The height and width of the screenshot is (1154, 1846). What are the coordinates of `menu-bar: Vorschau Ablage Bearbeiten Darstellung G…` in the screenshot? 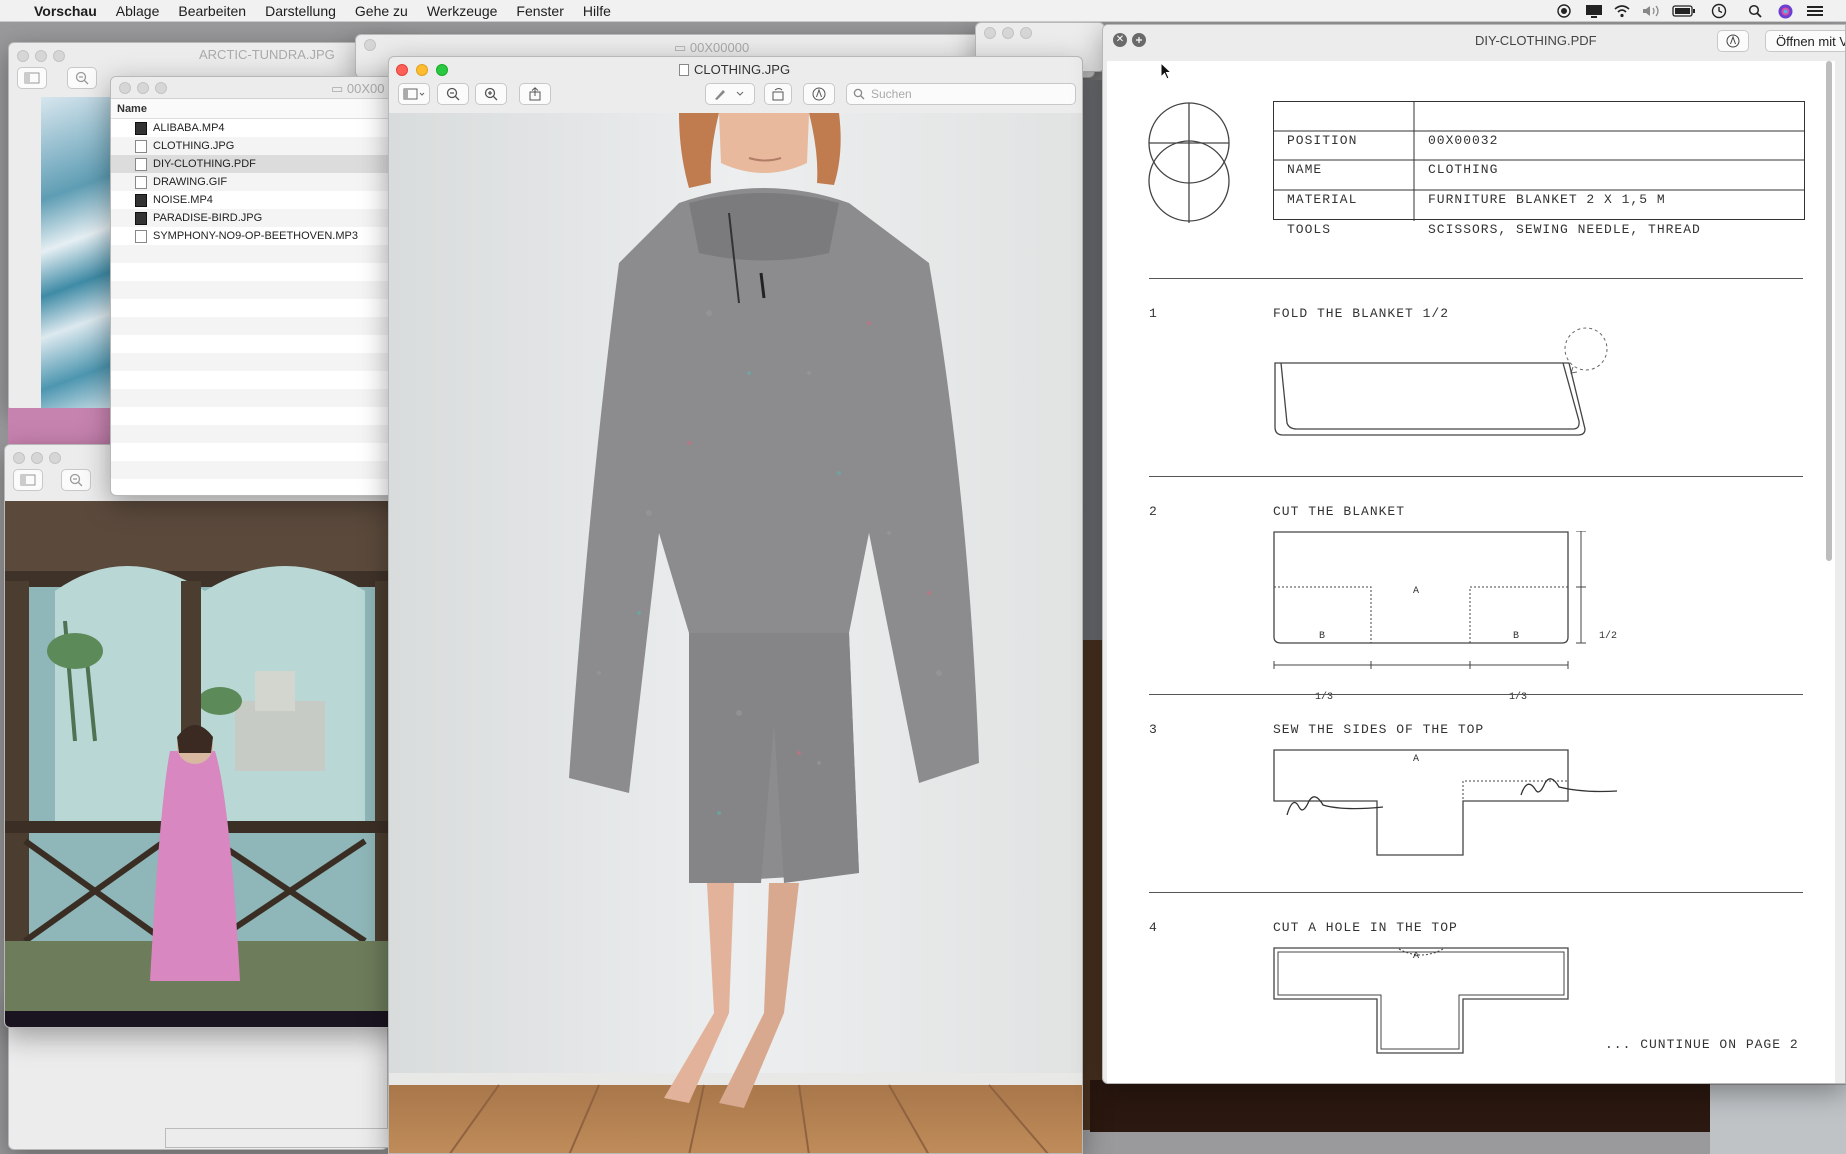 It's located at (923, 11).